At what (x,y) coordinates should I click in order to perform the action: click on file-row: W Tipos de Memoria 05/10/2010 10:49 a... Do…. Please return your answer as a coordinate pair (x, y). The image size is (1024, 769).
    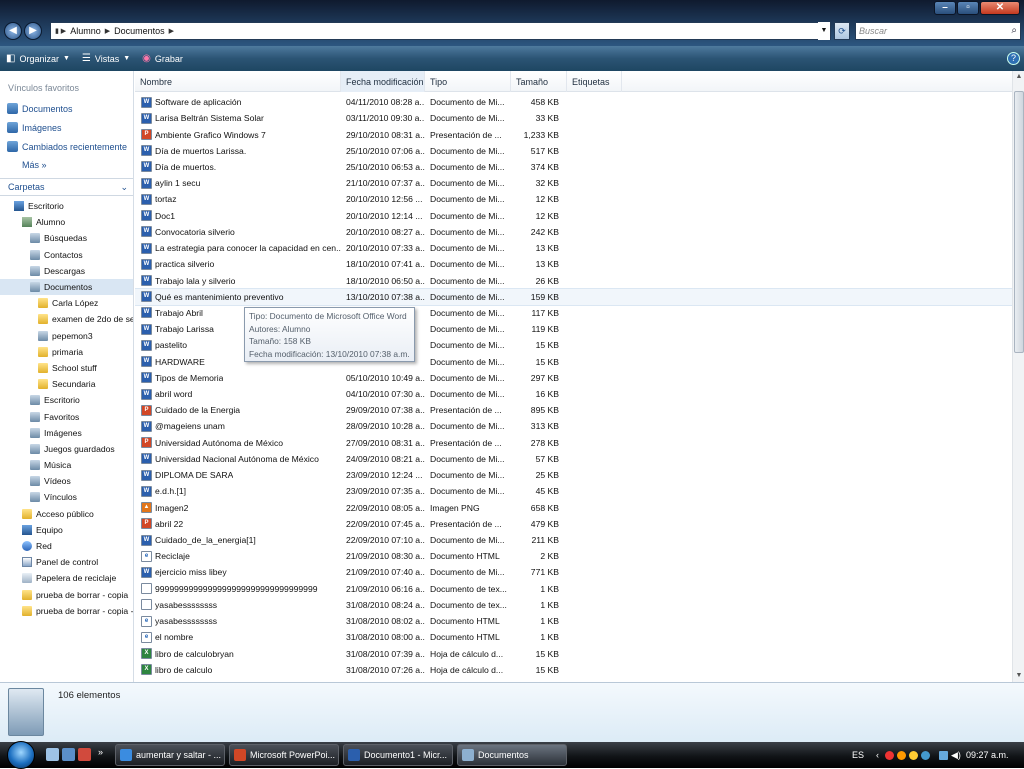
    Looking at the image, I should click on (573, 378).